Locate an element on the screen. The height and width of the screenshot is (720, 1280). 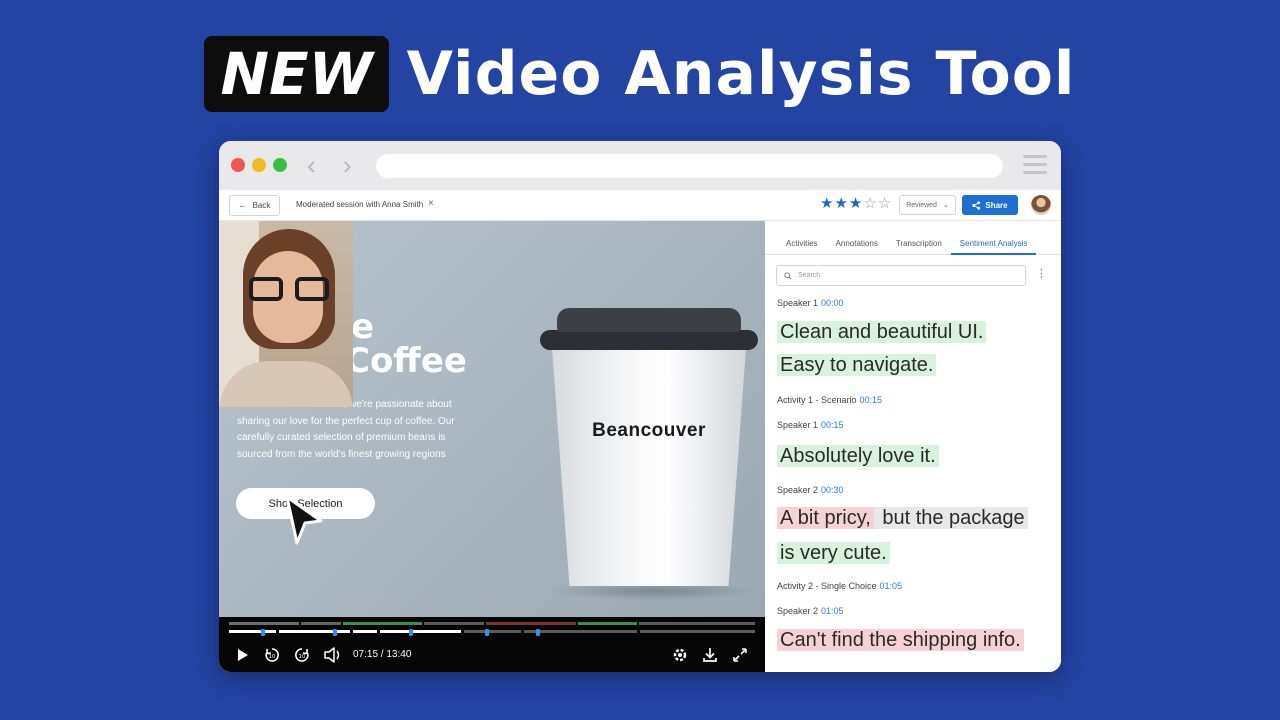
sentiment-quote: Can't find the shipping info. is located at coordinates (900, 640).